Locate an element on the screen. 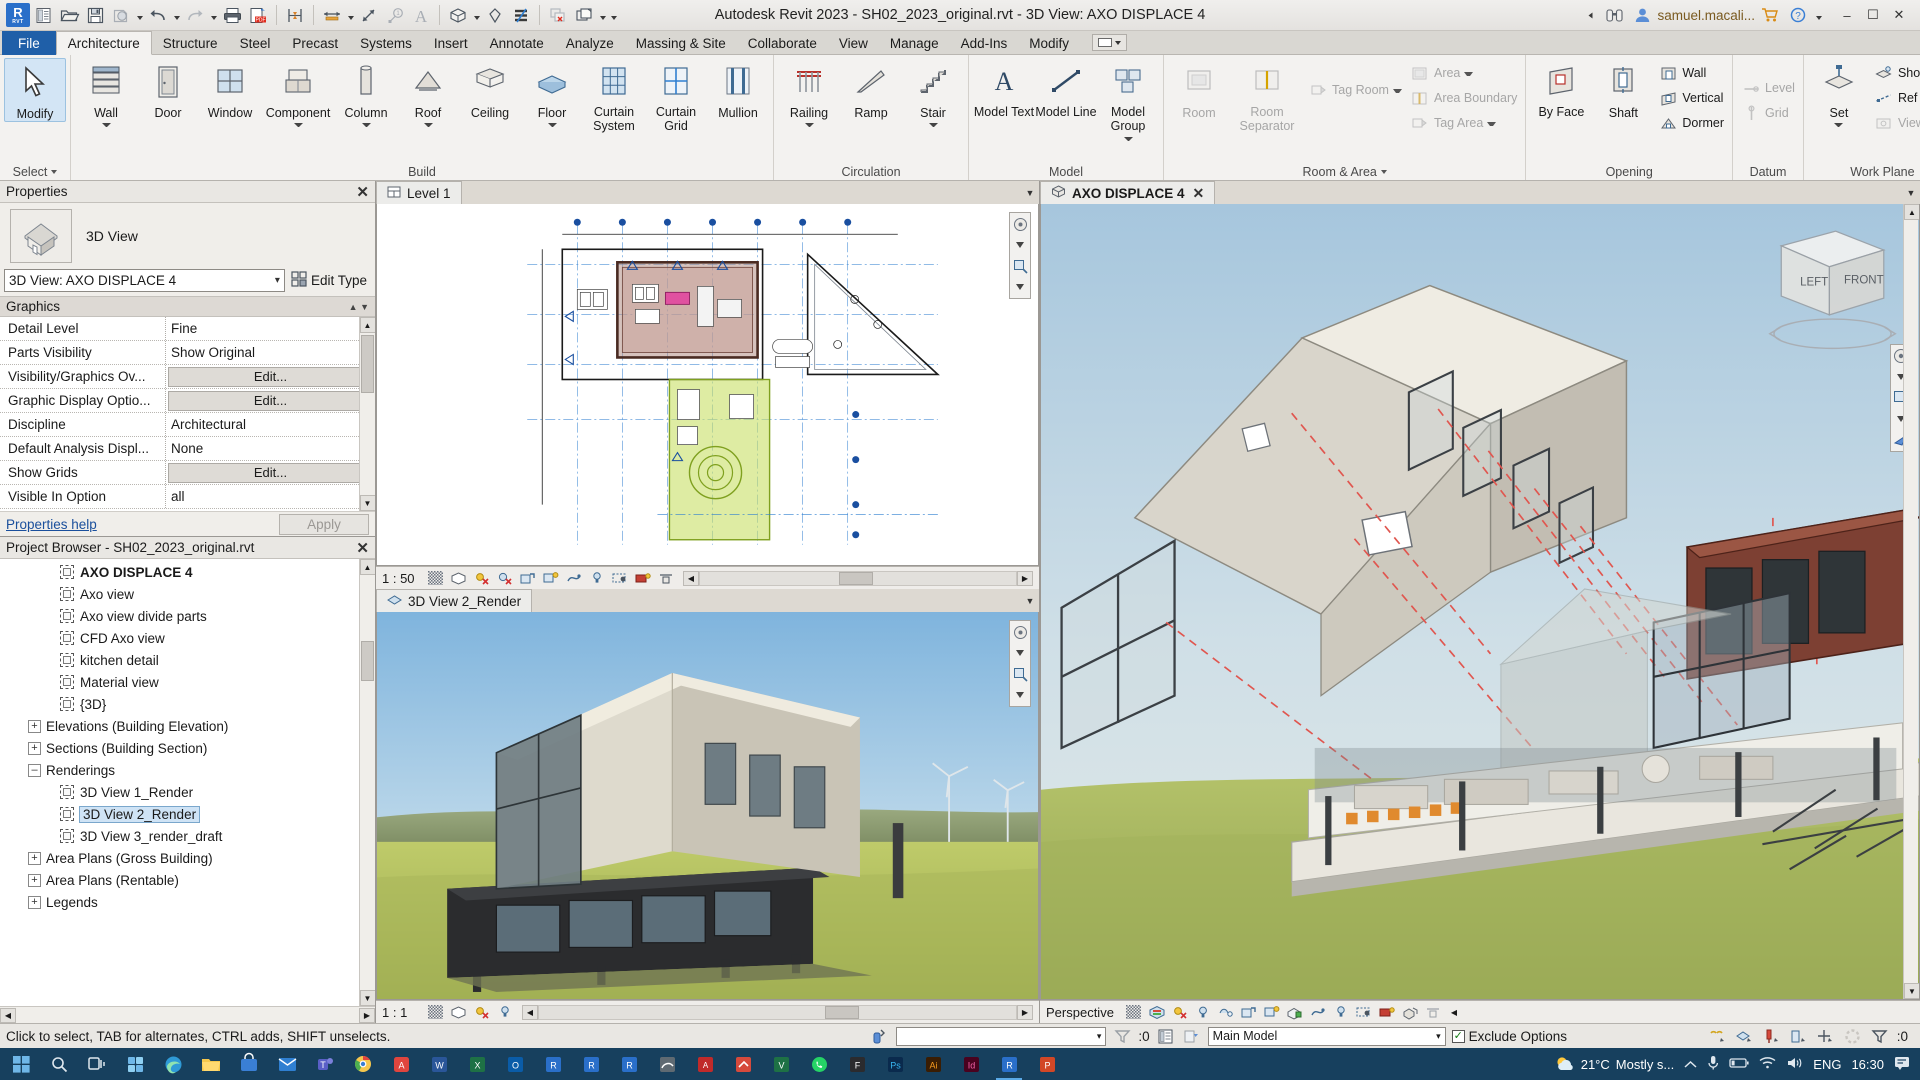 The width and height of the screenshot is (1920, 1080). volume-icon is located at coordinates (1794, 1064).